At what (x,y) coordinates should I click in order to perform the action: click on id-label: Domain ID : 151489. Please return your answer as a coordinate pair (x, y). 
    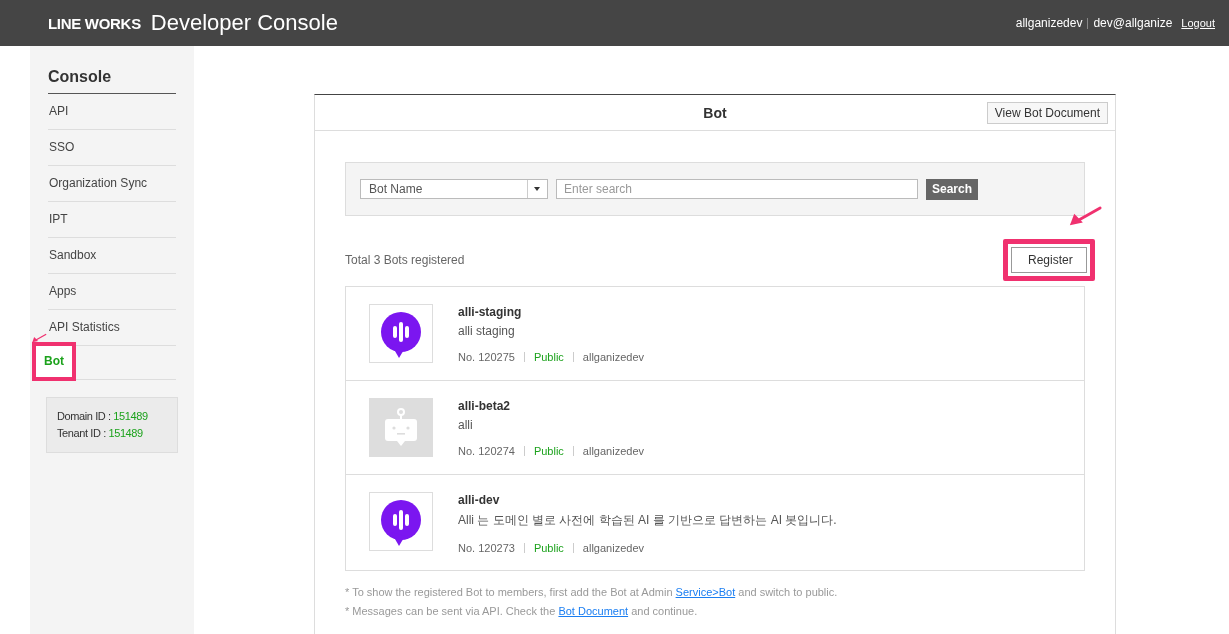
    Looking at the image, I should click on (103, 416).